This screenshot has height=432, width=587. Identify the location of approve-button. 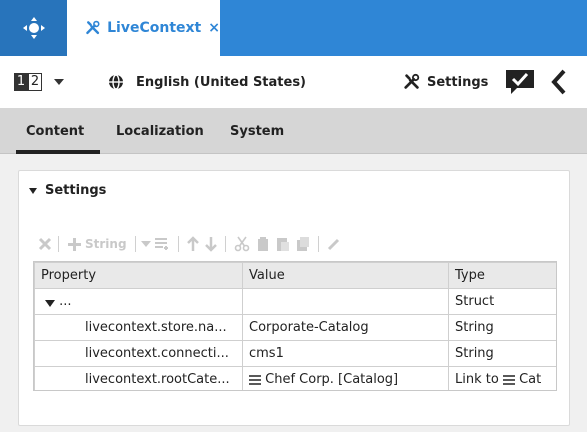
(520, 82).